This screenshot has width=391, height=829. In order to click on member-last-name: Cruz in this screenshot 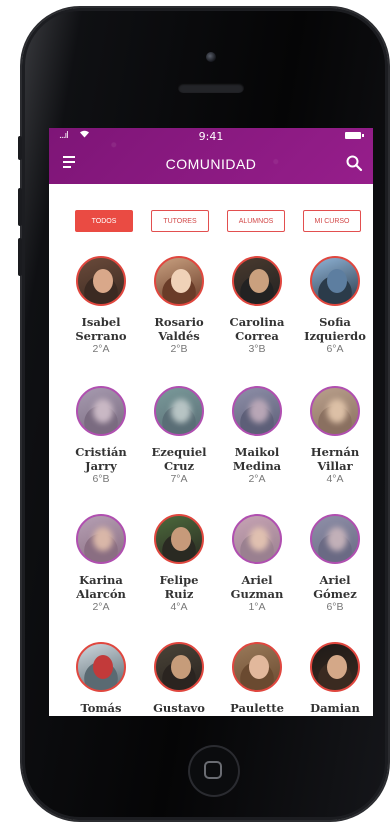, I will do `click(179, 466)`.